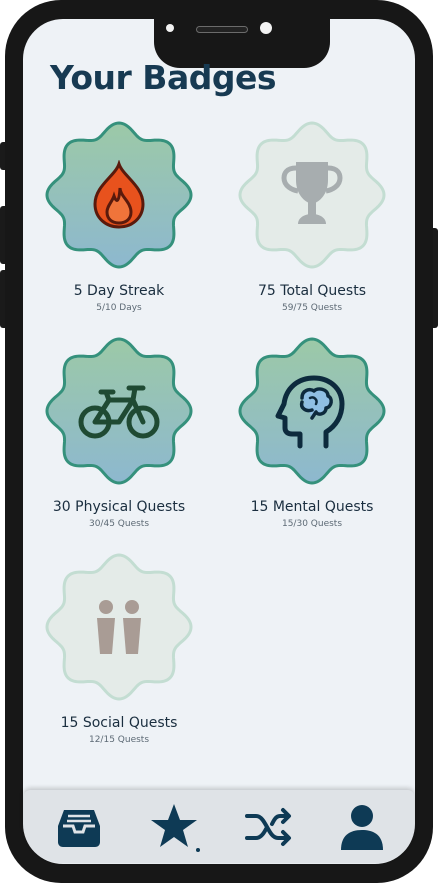 The image size is (438, 883). I want to click on shuffle-icon, so click(268, 827).